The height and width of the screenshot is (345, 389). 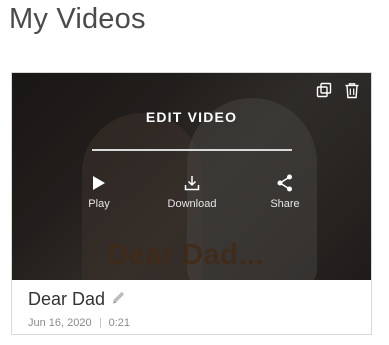 I want to click on video-info: Dear Dad Jun 16, 2020 0:21, so click(x=79, y=309).